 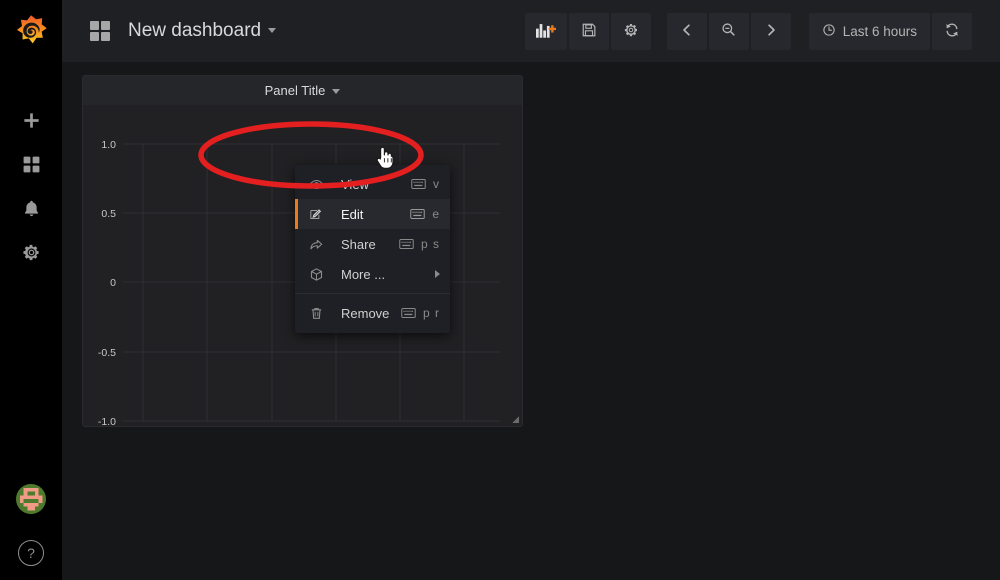 I want to click on magnifier-minus-icon, so click(x=728, y=31).